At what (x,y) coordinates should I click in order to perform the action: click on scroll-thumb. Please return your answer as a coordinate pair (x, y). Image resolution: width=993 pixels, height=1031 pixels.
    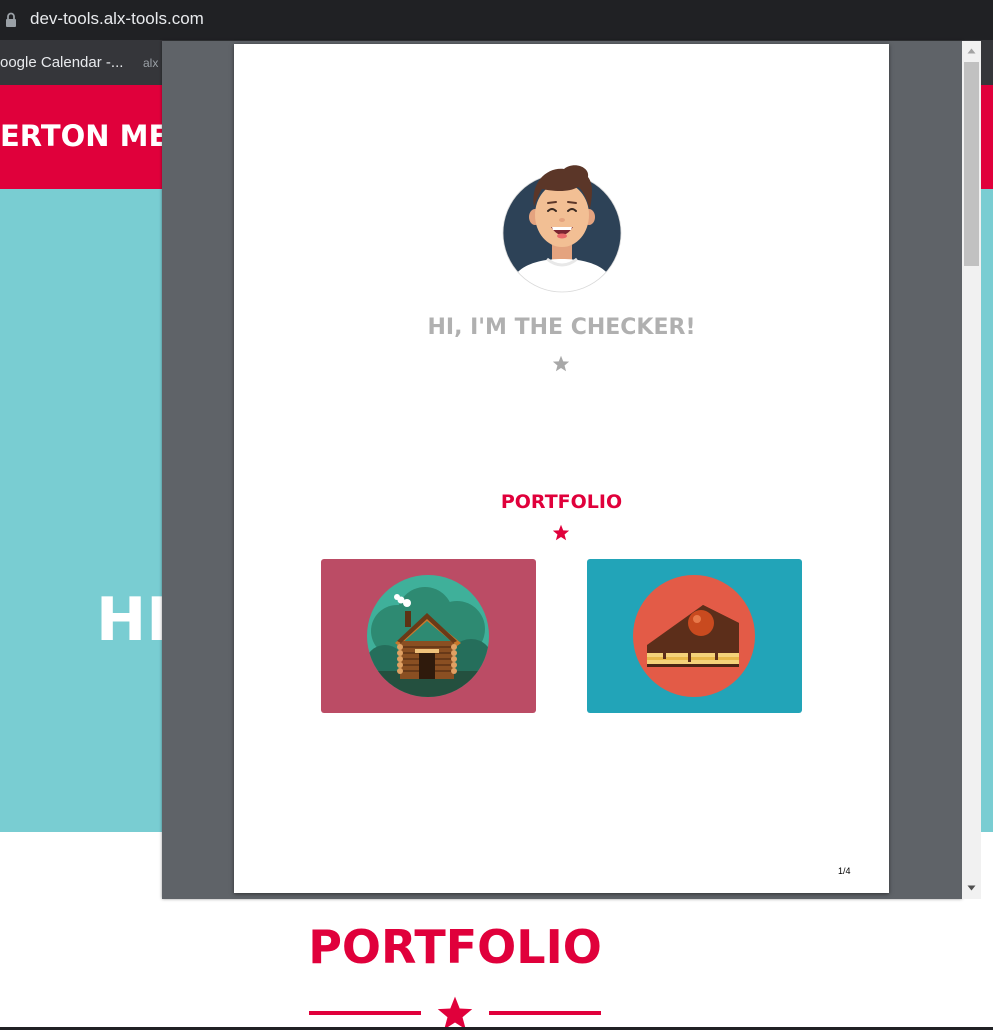
    Looking at the image, I should click on (971, 164).